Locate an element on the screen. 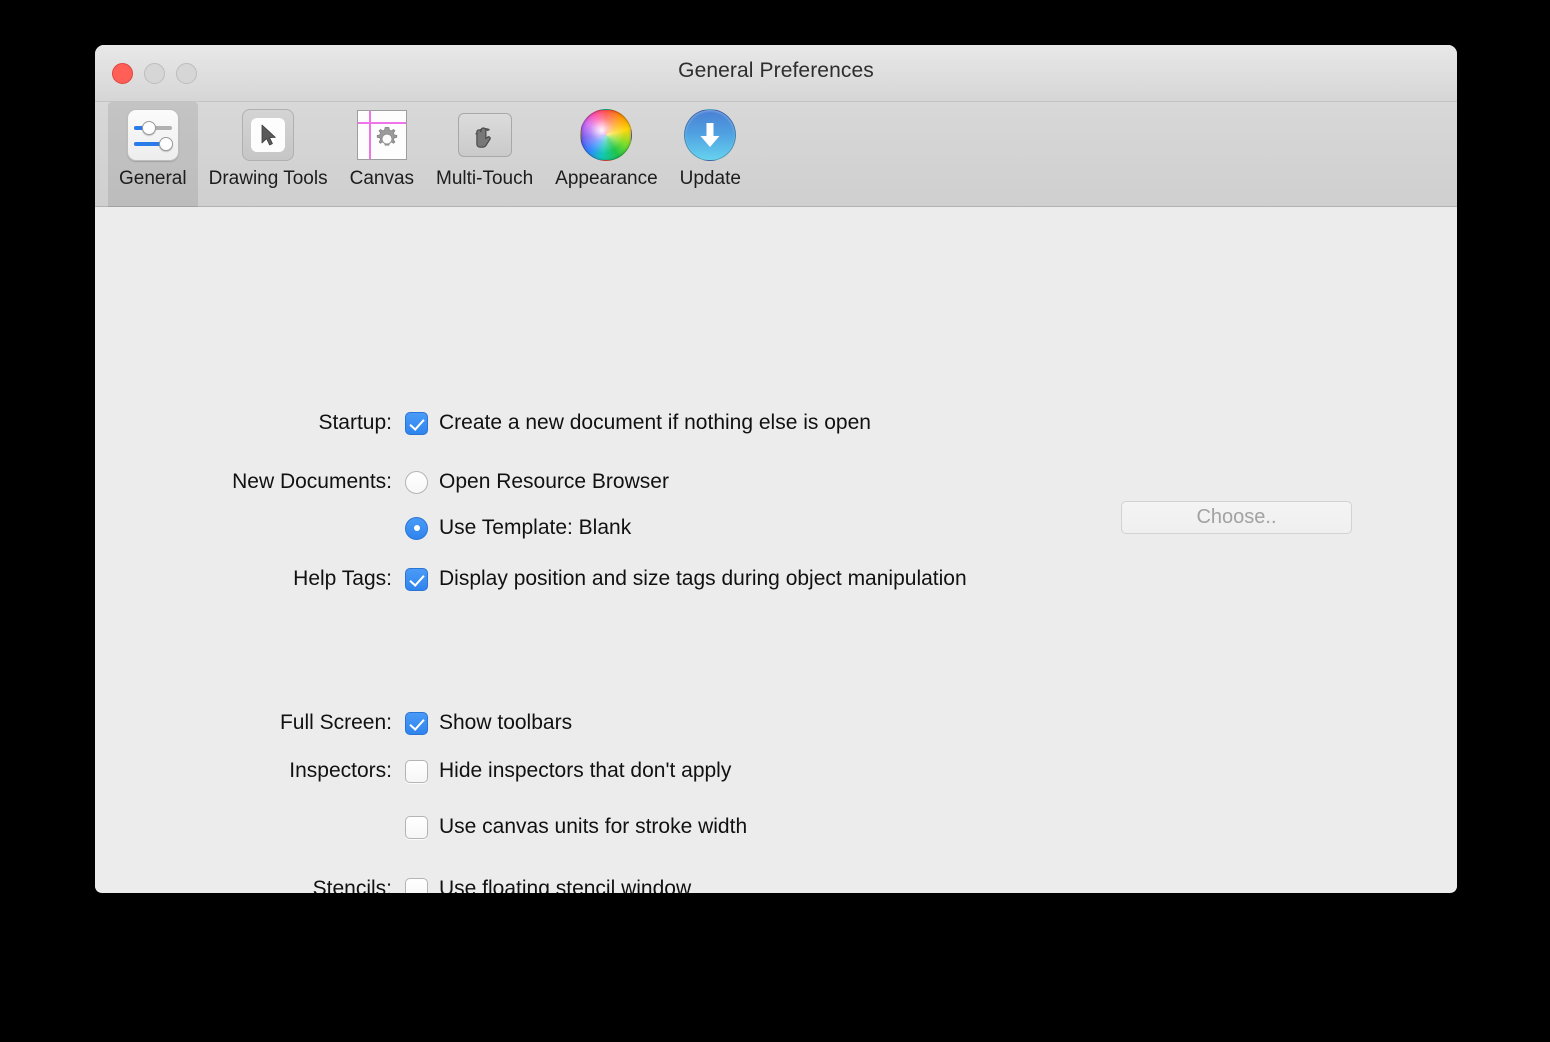 The height and width of the screenshot is (1042, 1550). cursor-icon is located at coordinates (268, 135).